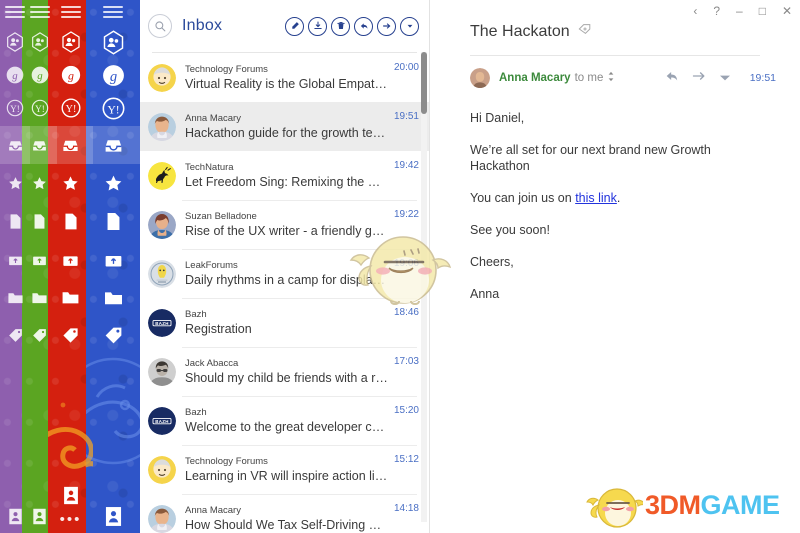  I want to click on archive-button, so click(317, 26).